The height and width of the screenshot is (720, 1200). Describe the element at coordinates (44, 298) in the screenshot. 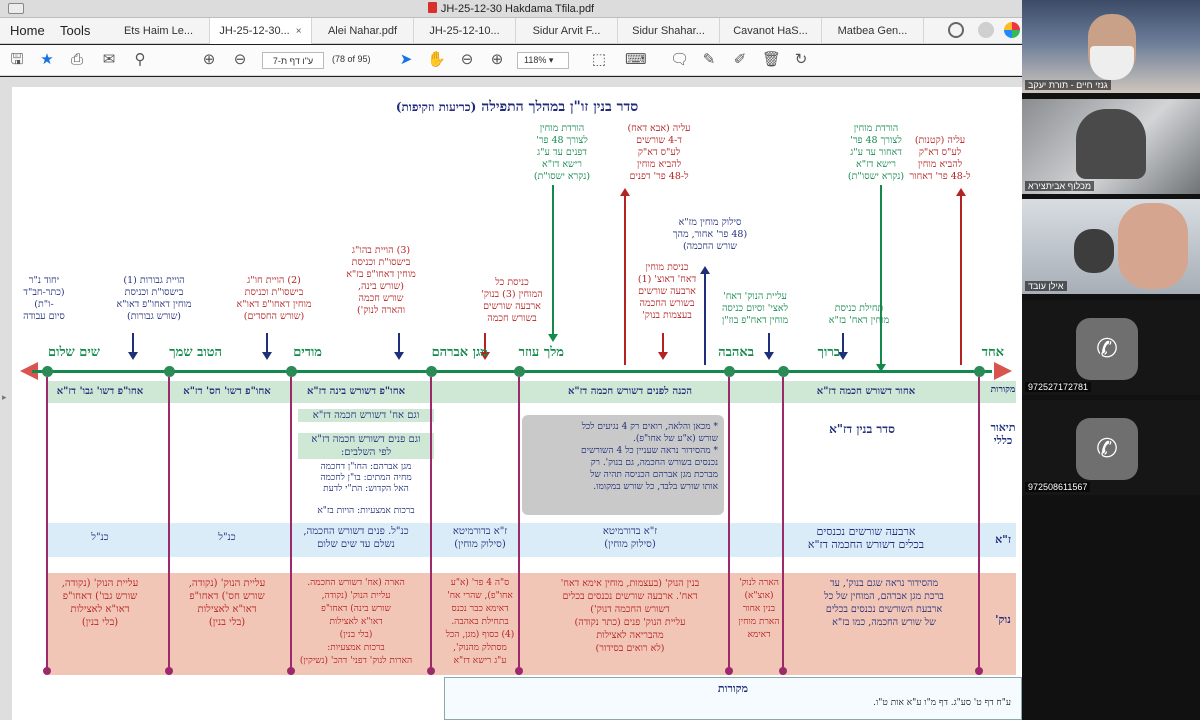

I see `note-yichud-nr: יחוד נ"ר (כתר-חב"ד -ו"ת) סיום עבודה` at that location.